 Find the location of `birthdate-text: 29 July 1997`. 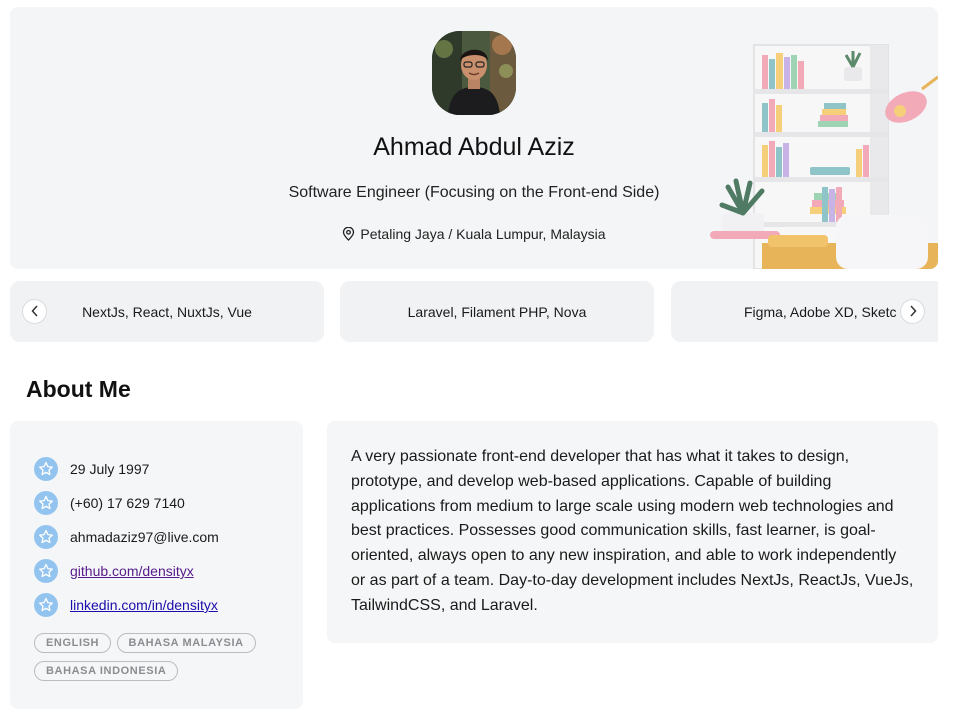

birthdate-text: 29 July 1997 is located at coordinates (110, 469).